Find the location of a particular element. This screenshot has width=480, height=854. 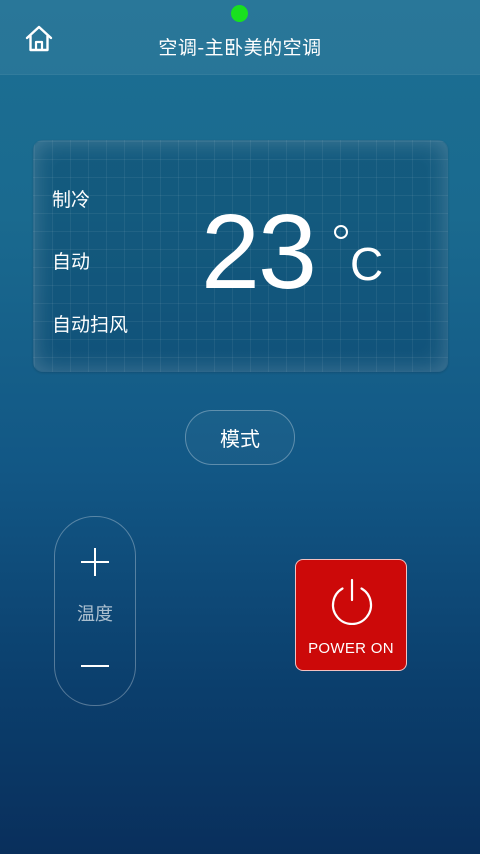

temperature-control: 温度 is located at coordinates (95, 611).